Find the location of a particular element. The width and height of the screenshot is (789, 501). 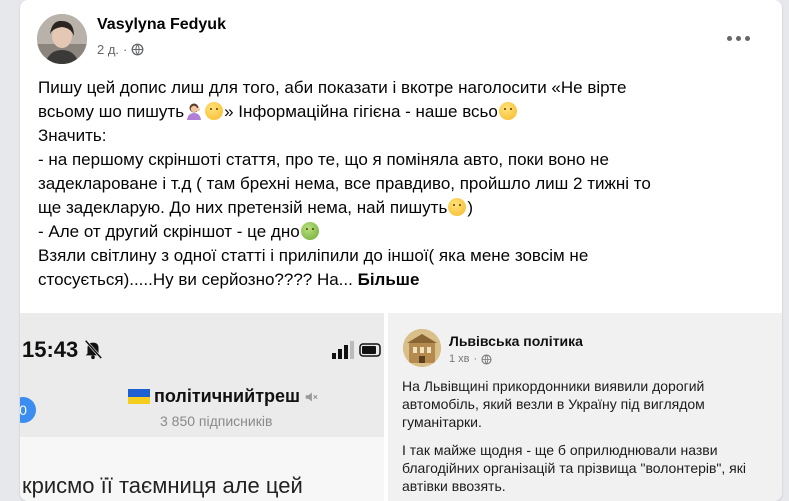

post-meta: 2 д. · is located at coordinates (120, 49).